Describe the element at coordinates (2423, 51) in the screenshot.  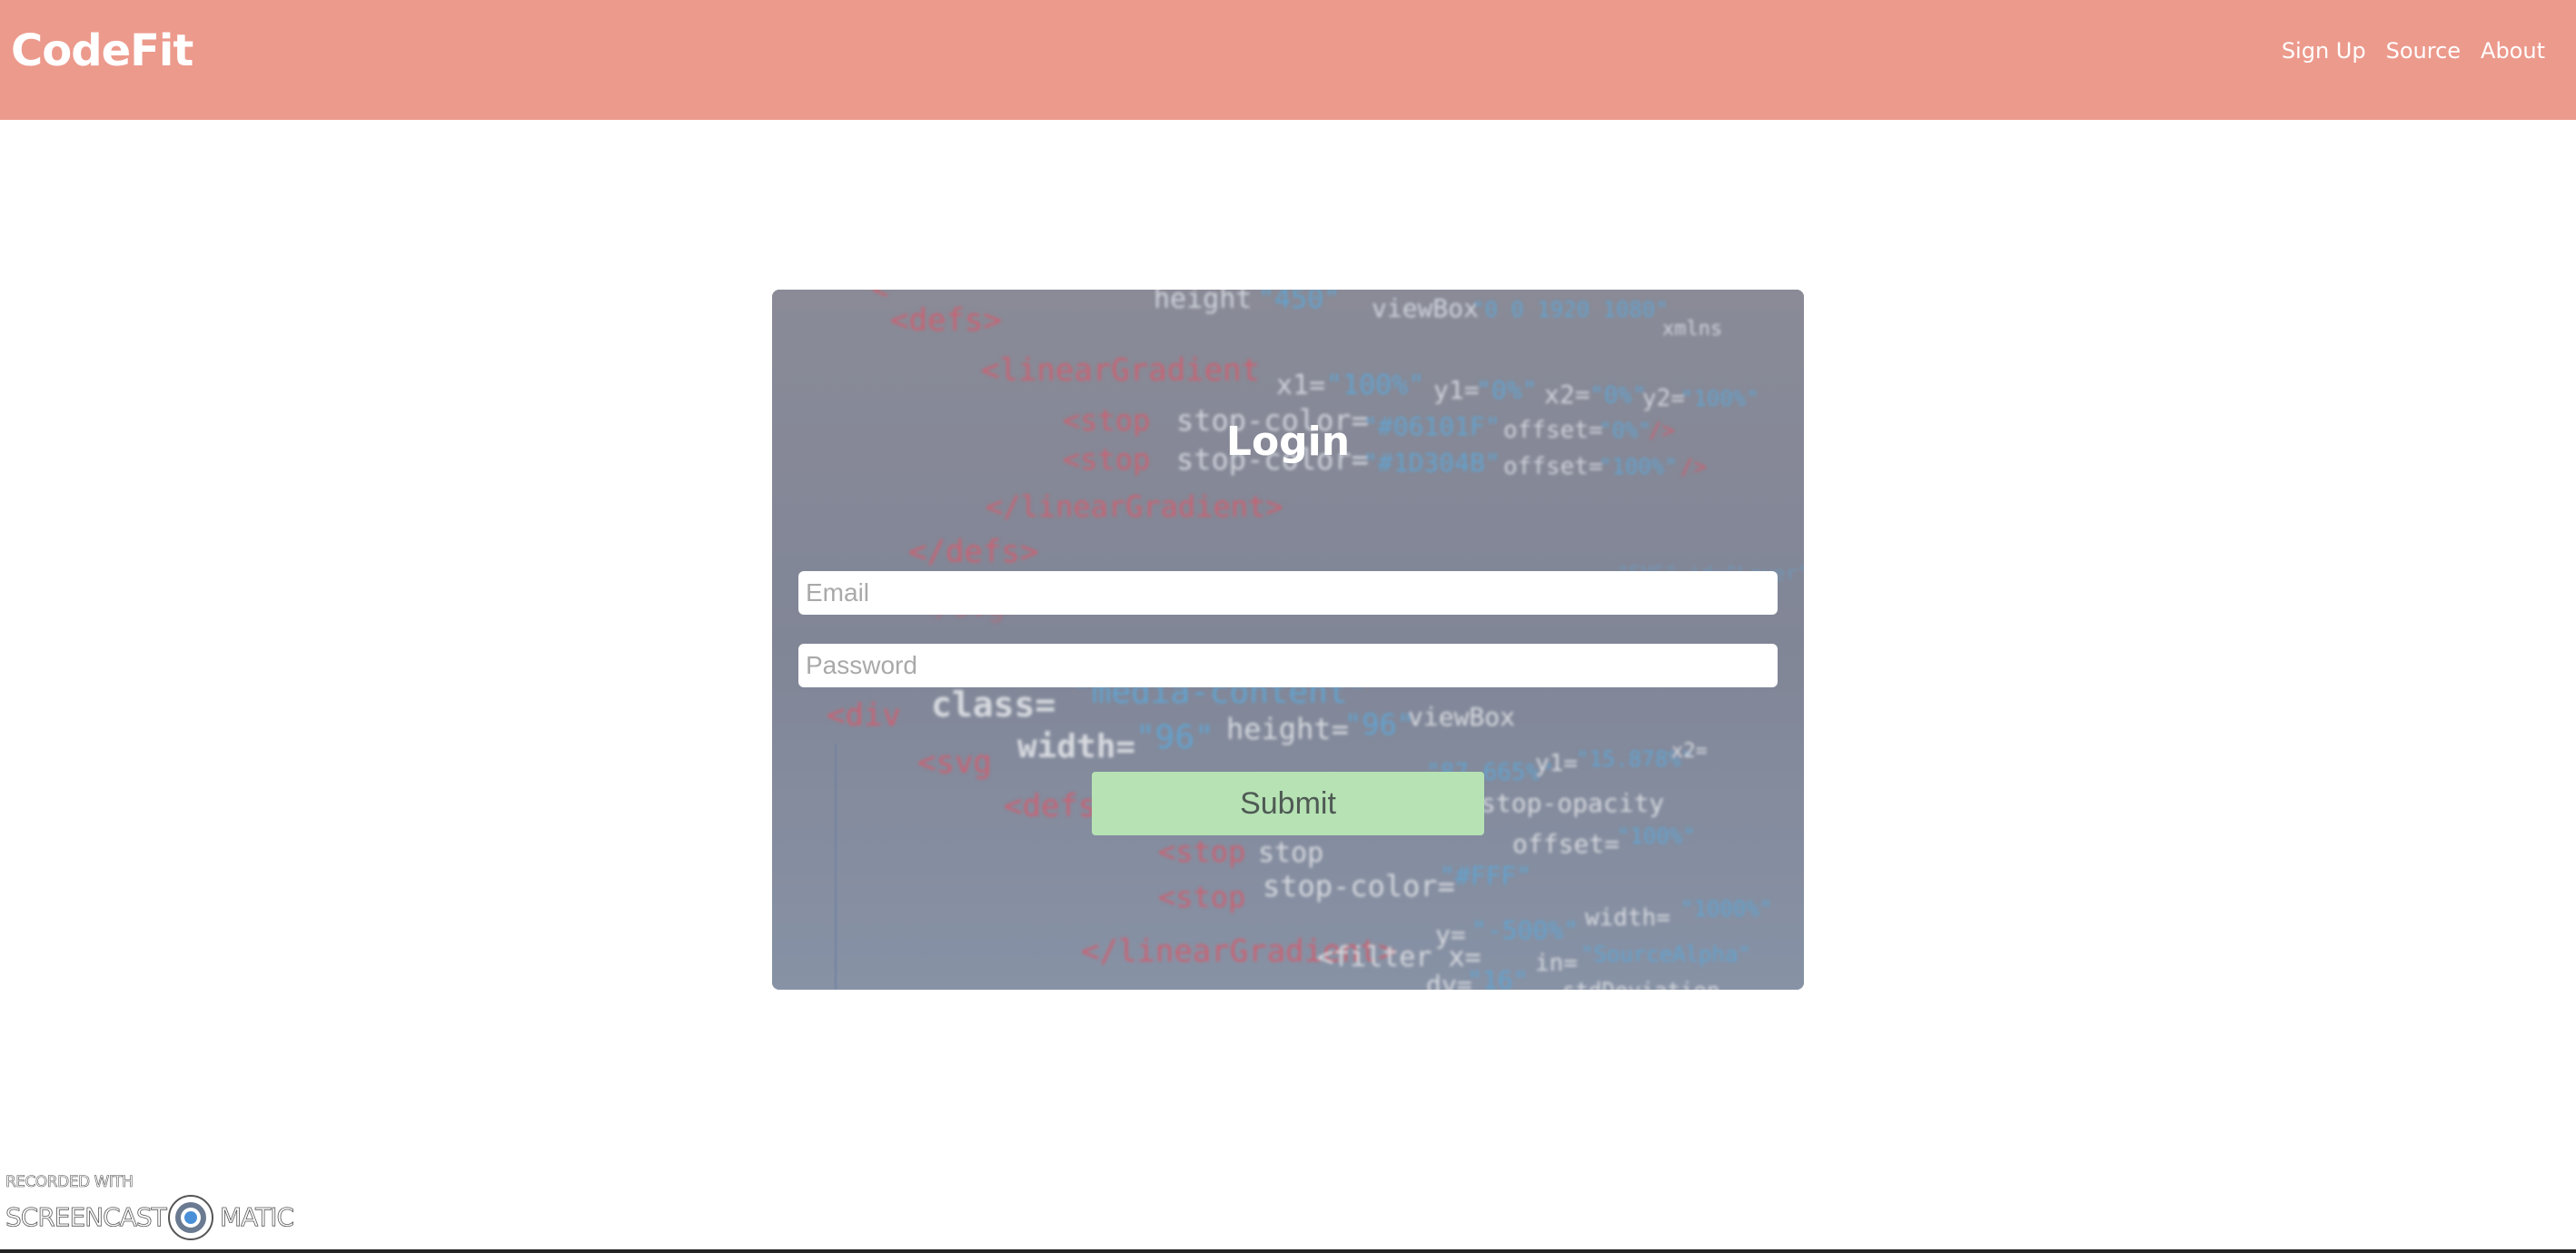
I see `nav-link-source: Source` at that location.